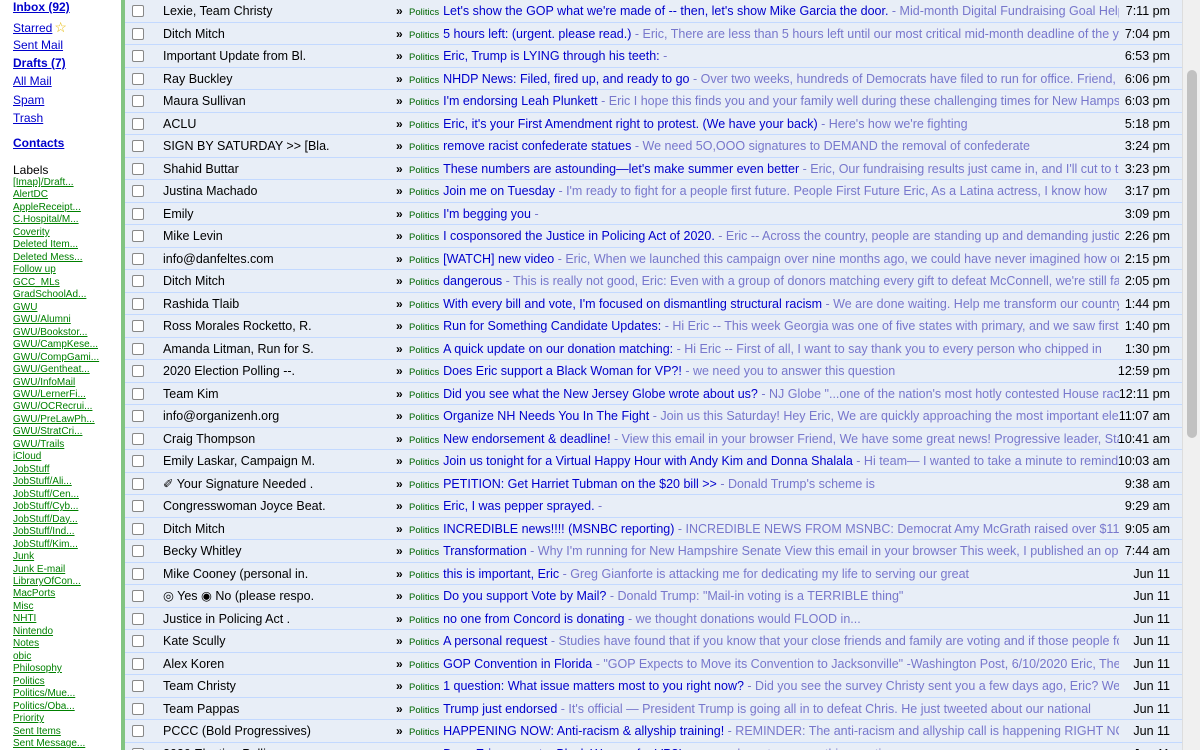 The image size is (1200, 750). What do you see at coordinates (56, 470) in the screenshot?
I see `label-item: JobStuff` at bounding box center [56, 470].